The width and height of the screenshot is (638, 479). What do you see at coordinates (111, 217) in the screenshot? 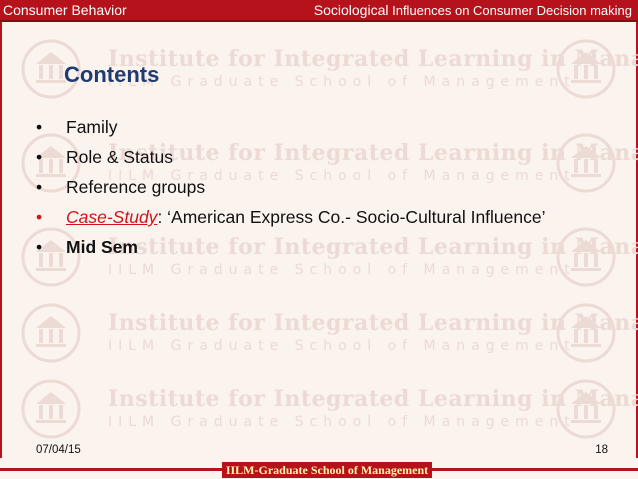
I see `case-study-link: Case-Study` at bounding box center [111, 217].